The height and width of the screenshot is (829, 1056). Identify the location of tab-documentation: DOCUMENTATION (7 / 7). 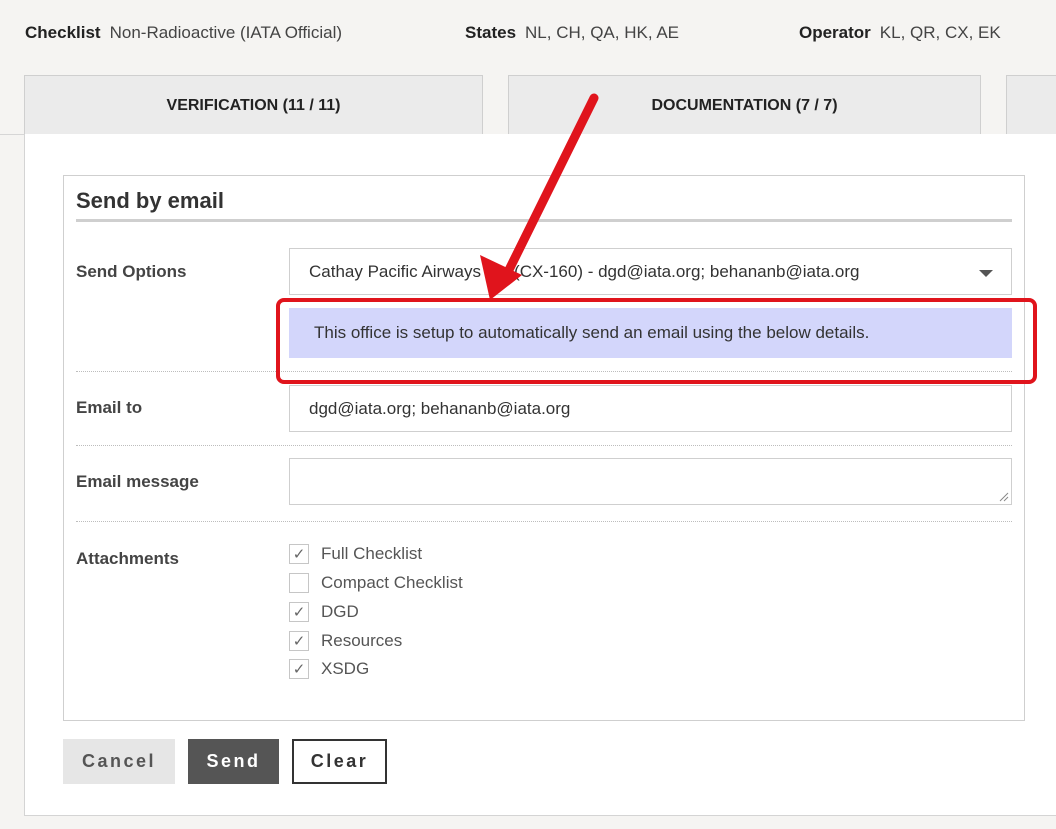
(744, 105).